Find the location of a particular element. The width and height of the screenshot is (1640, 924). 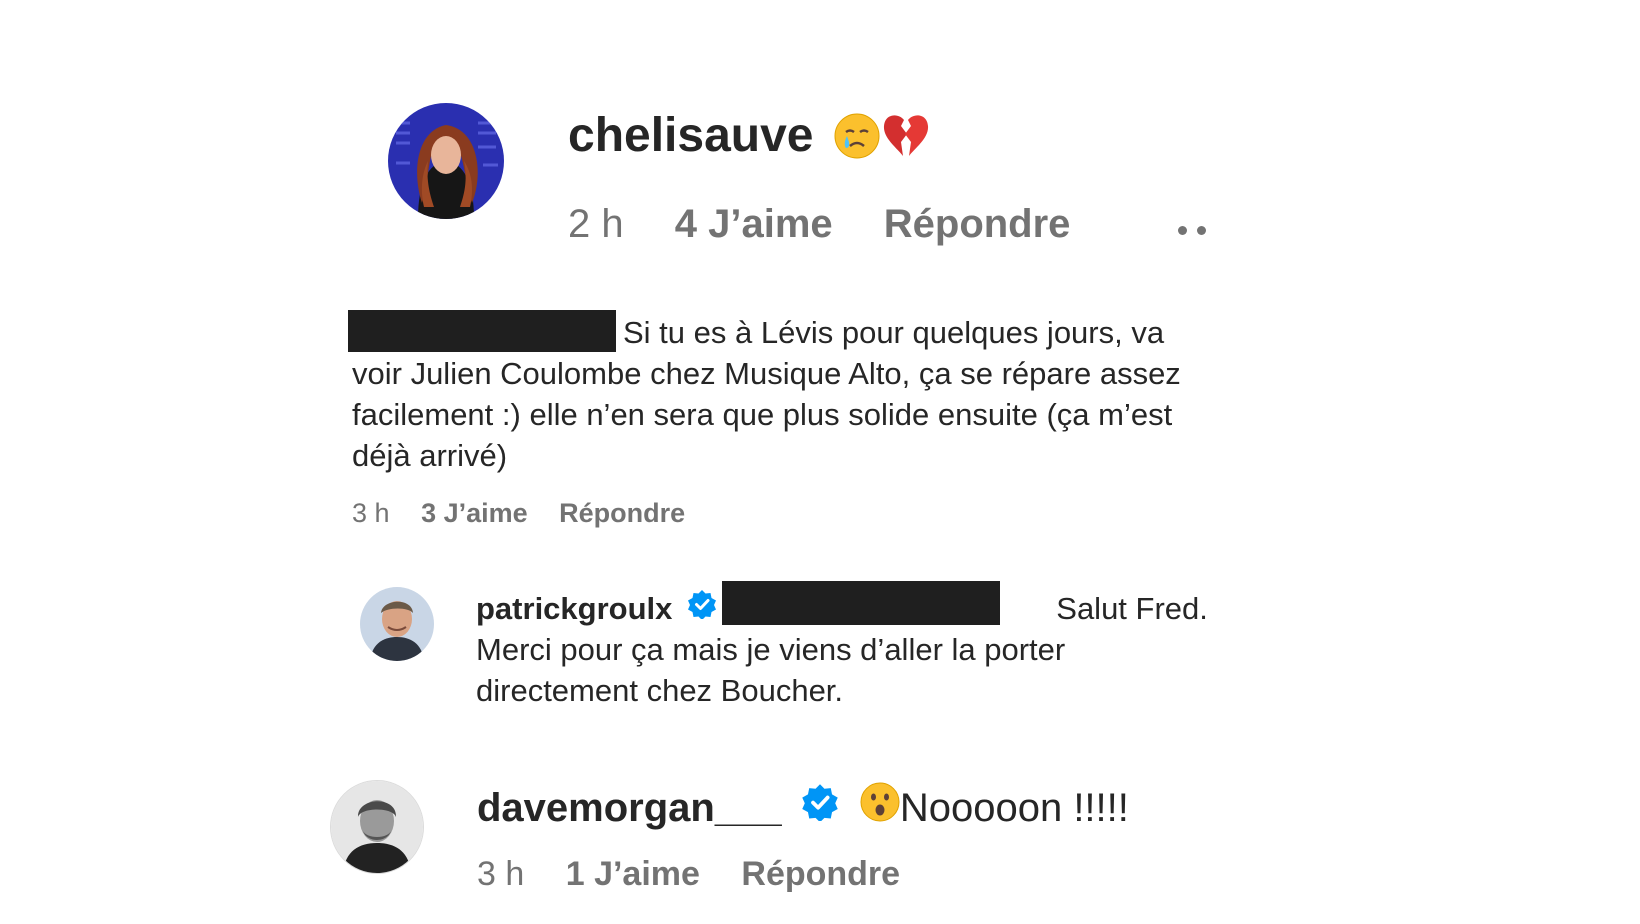

username-davemorgan: davemorgan___ is located at coordinates (629, 808).